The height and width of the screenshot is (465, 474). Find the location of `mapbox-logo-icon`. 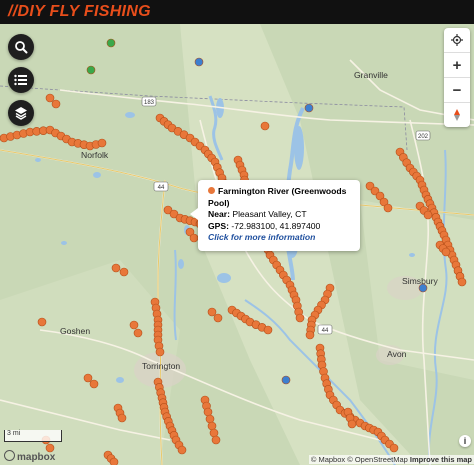

mapbox-logo-icon is located at coordinates (9, 455).